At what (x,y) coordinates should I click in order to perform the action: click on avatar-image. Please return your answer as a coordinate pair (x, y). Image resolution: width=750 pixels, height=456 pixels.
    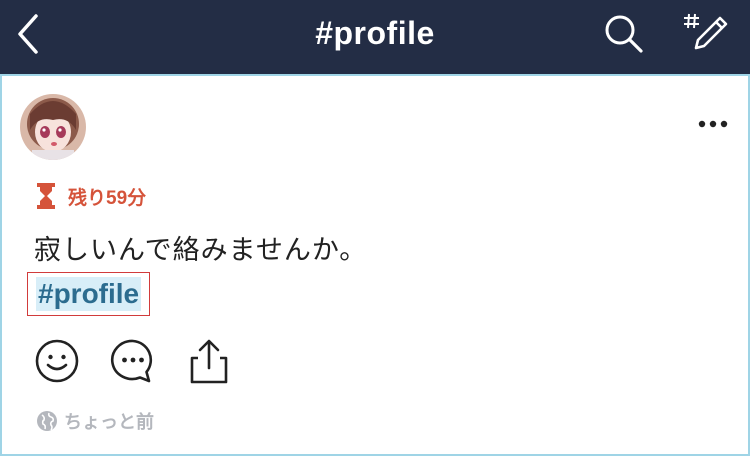
    Looking at the image, I should click on (53, 127).